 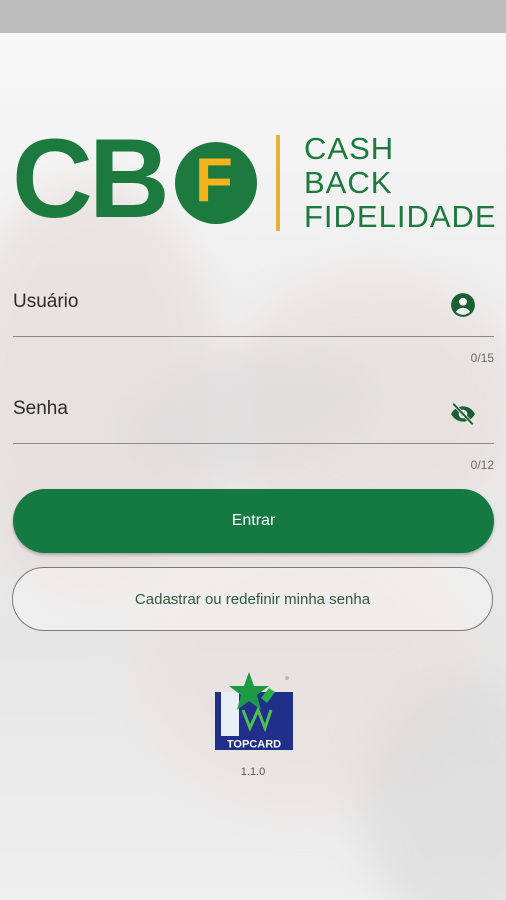 I want to click on login-button: Entrar, so click(x=253, y=521).